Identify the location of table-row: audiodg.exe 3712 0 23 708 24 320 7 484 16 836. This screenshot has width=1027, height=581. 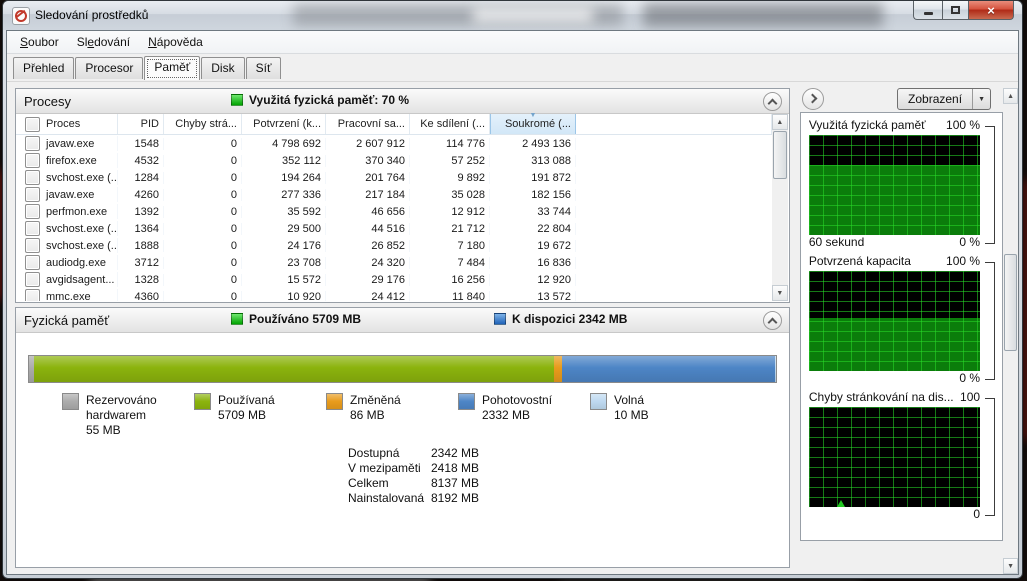
(394, 262).